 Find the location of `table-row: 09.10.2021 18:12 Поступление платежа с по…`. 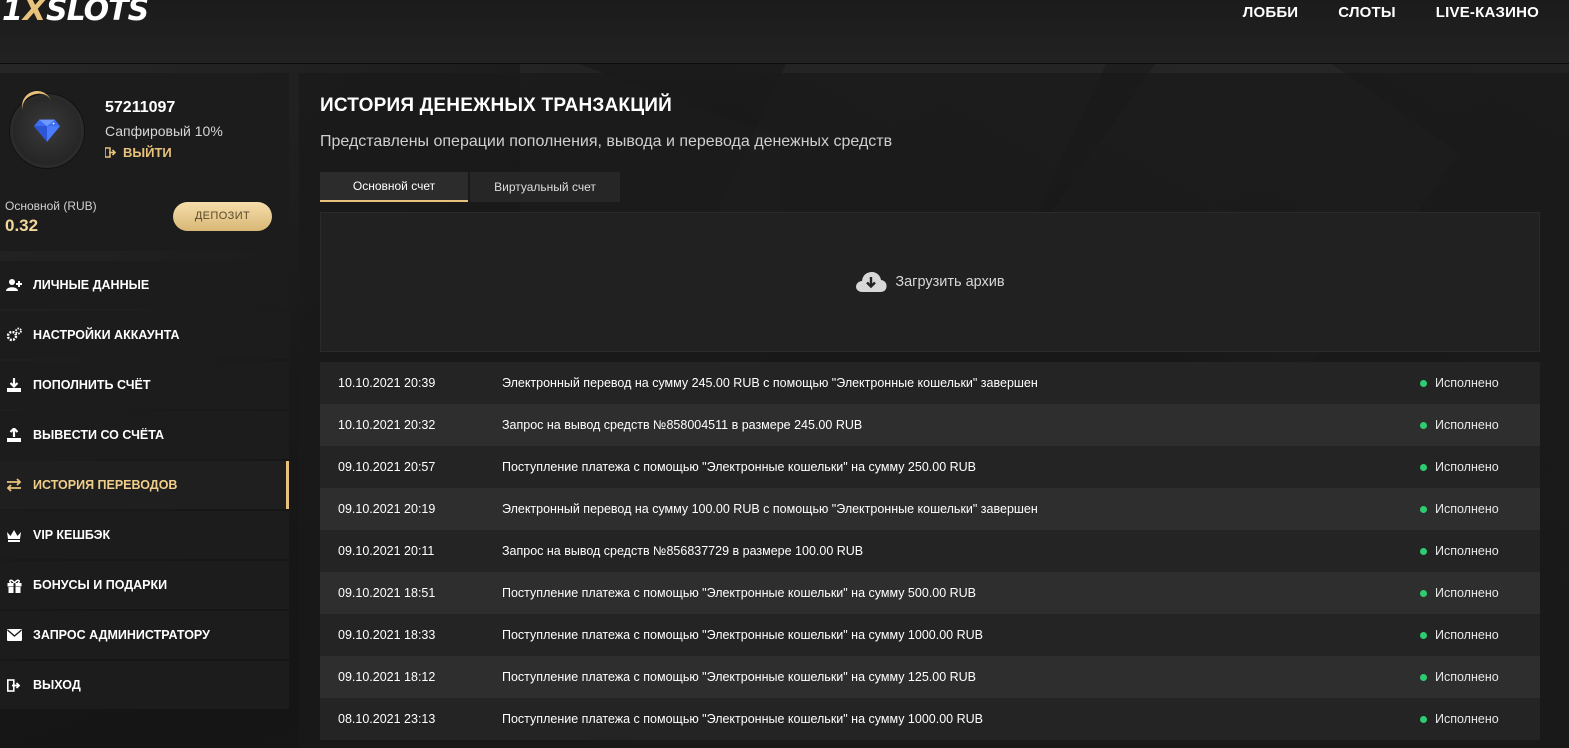

table-row: 09.10.2021 18:12 Поступление платежа с по… is located at coordinates (930, 677).